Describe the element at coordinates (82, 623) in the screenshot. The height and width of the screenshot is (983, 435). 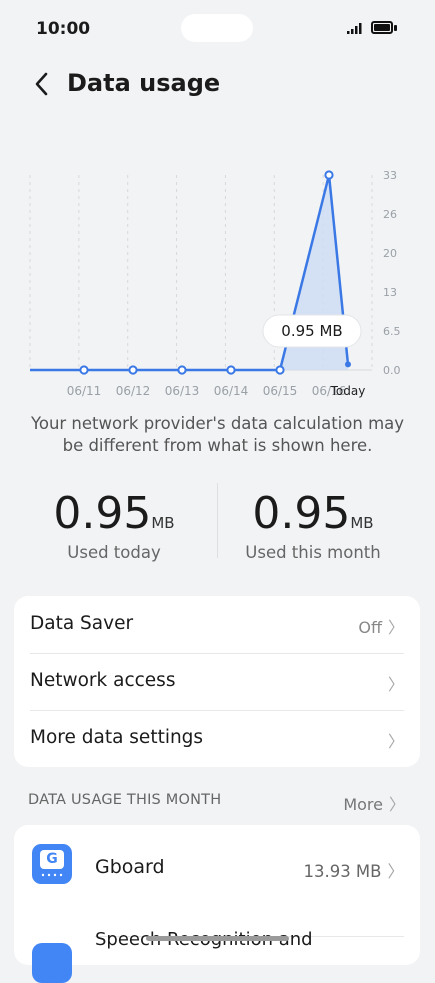
I see `data-saver-label: Data Saver` at that location.